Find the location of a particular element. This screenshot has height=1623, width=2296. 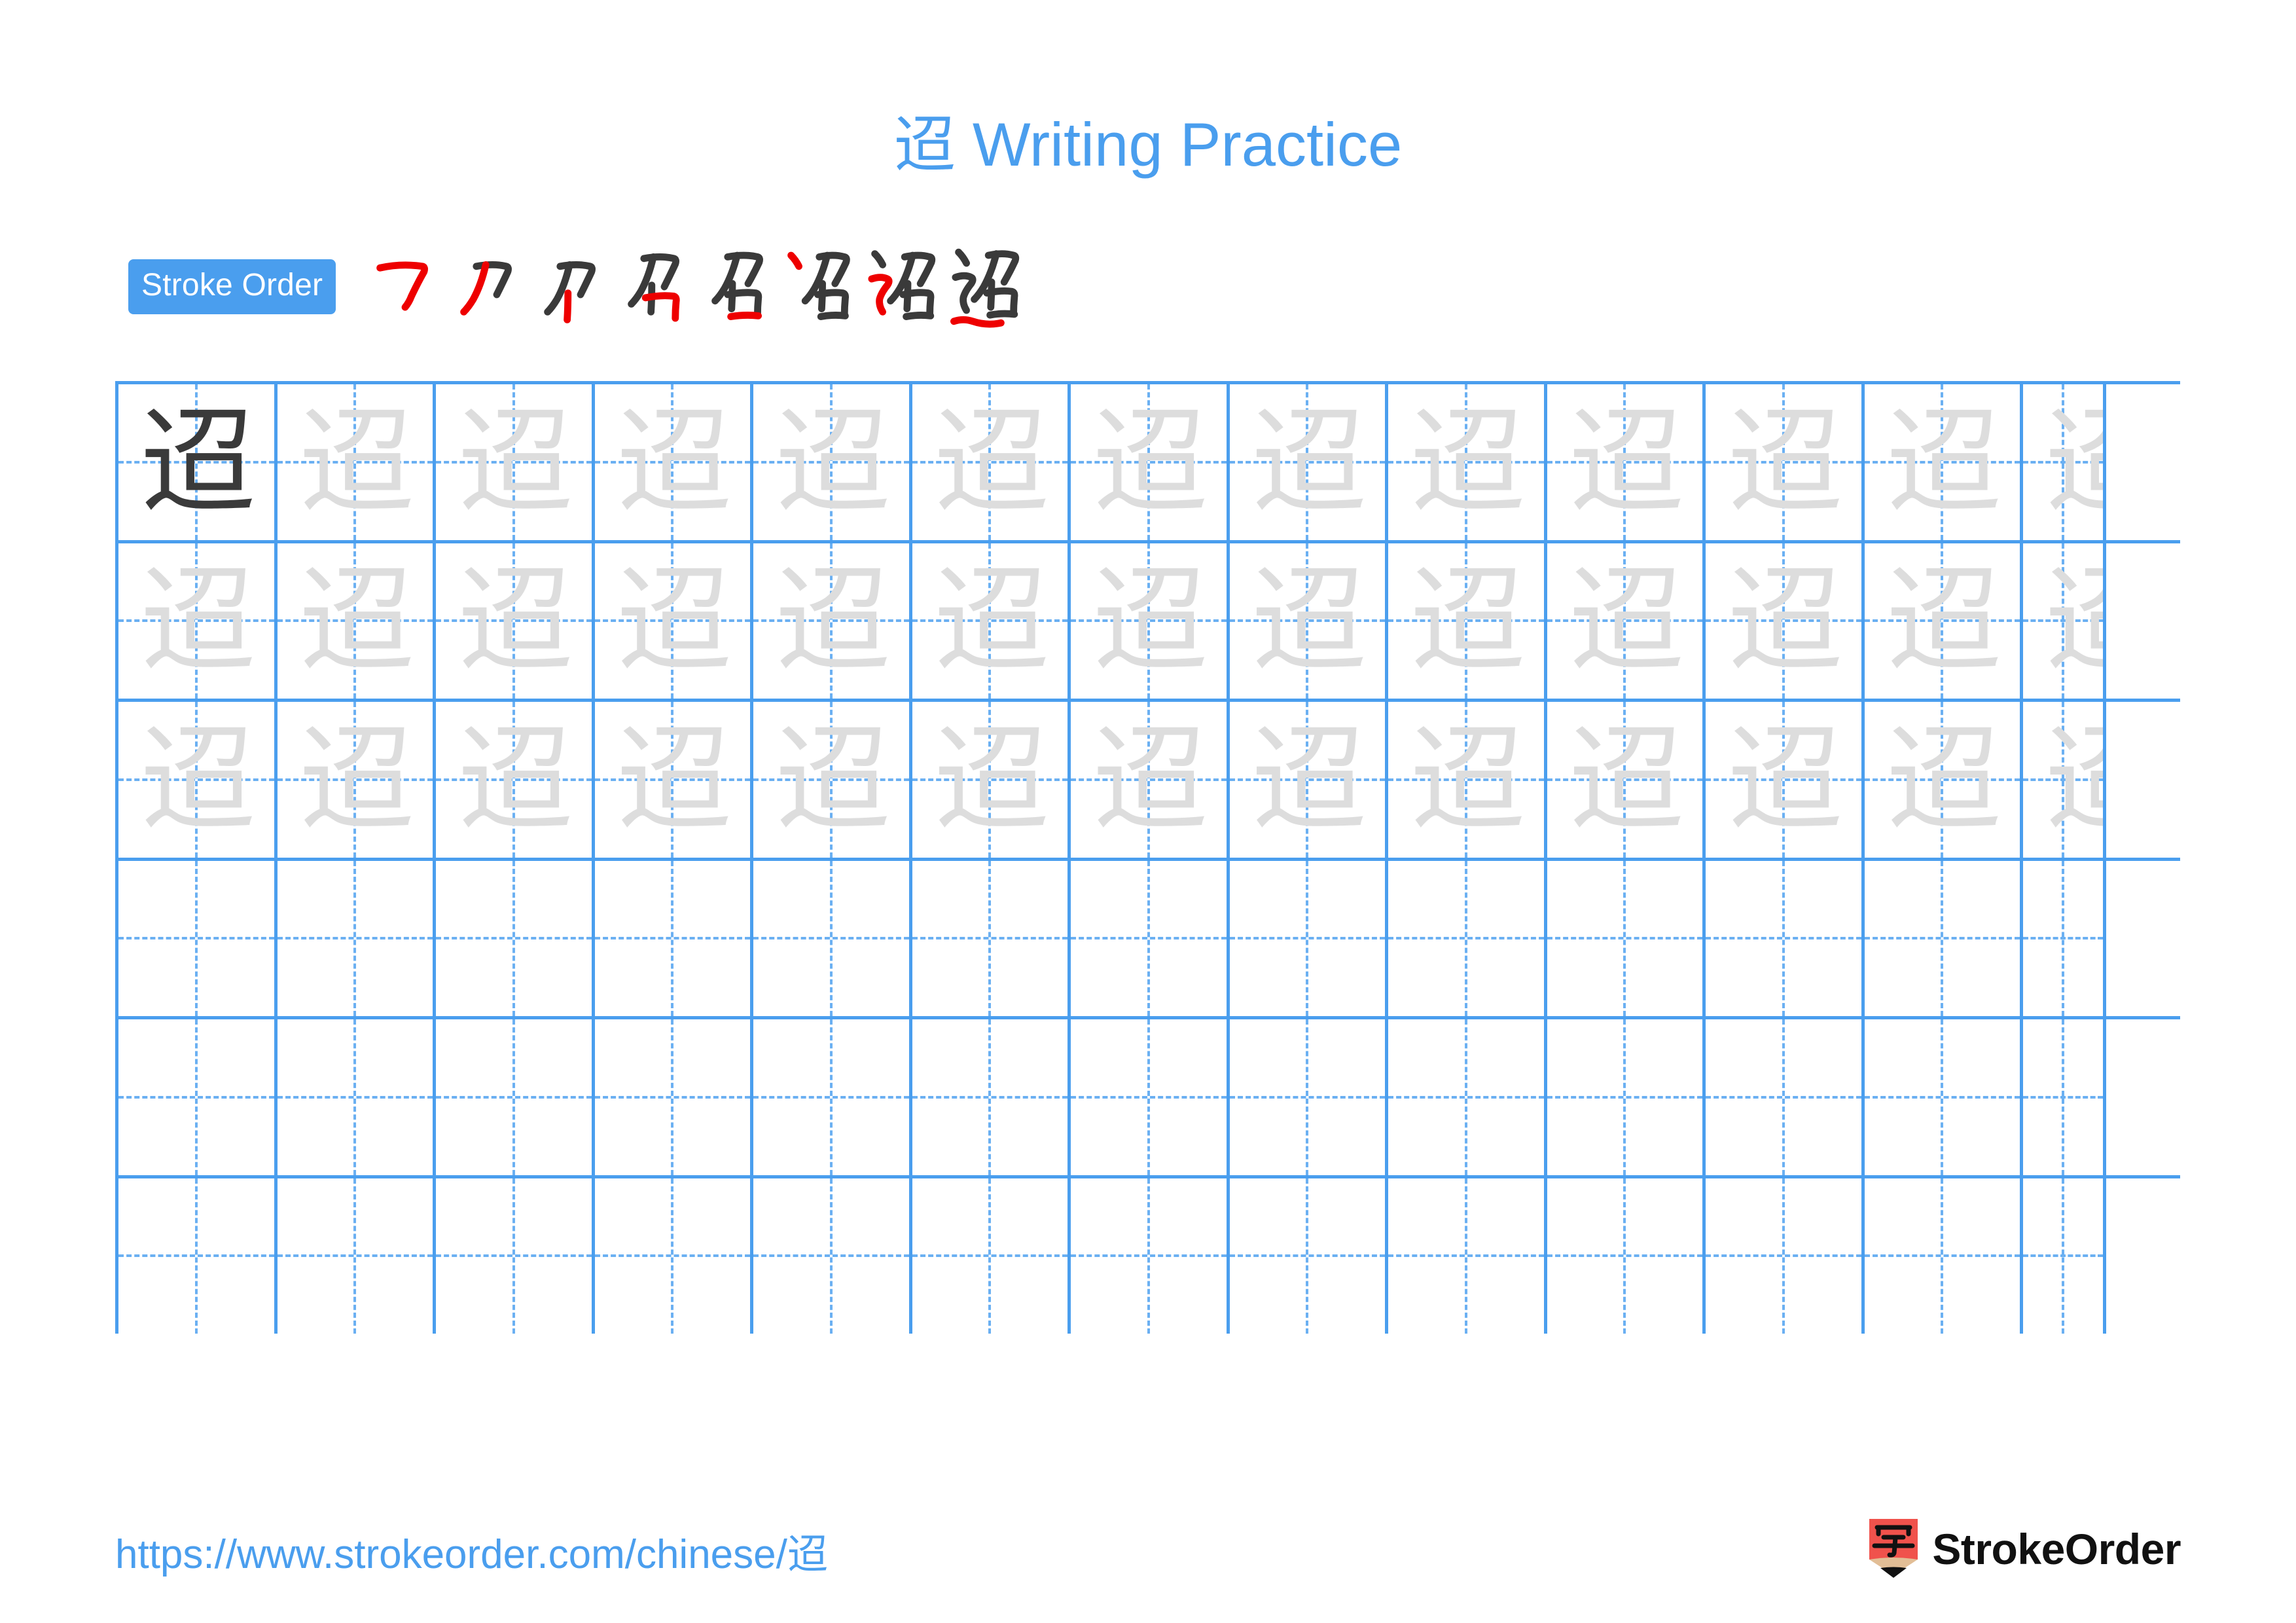

stroke-step-4-glyph is located at coordinates (654, 287).